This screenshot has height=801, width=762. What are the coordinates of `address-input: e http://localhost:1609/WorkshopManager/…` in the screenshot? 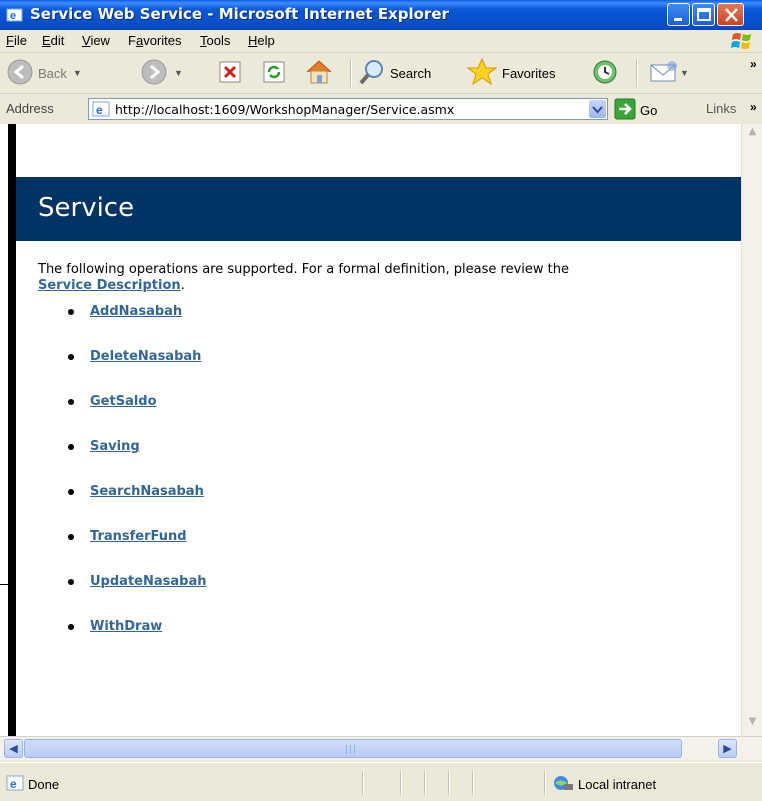 It's located at (348, 109).